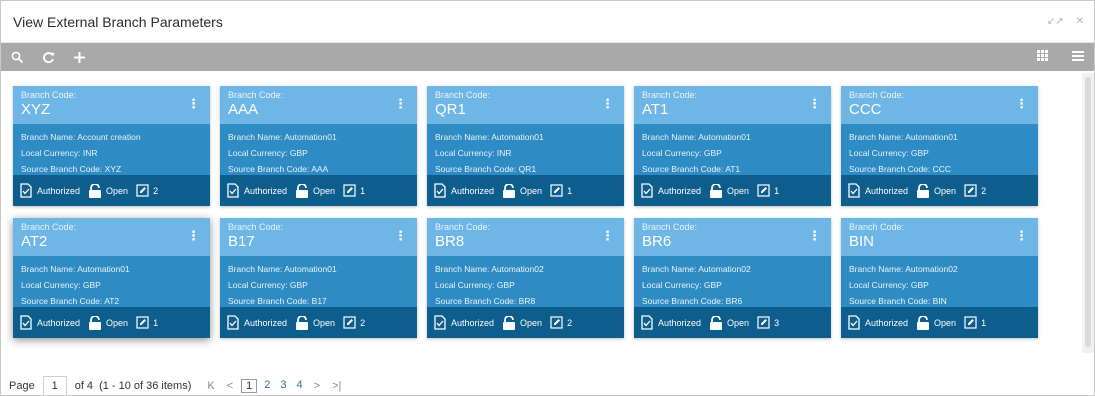  Describe the element at coordinates (1055, 21) in the screenshot. I see `minimize-icon: ↙↗` at that location.